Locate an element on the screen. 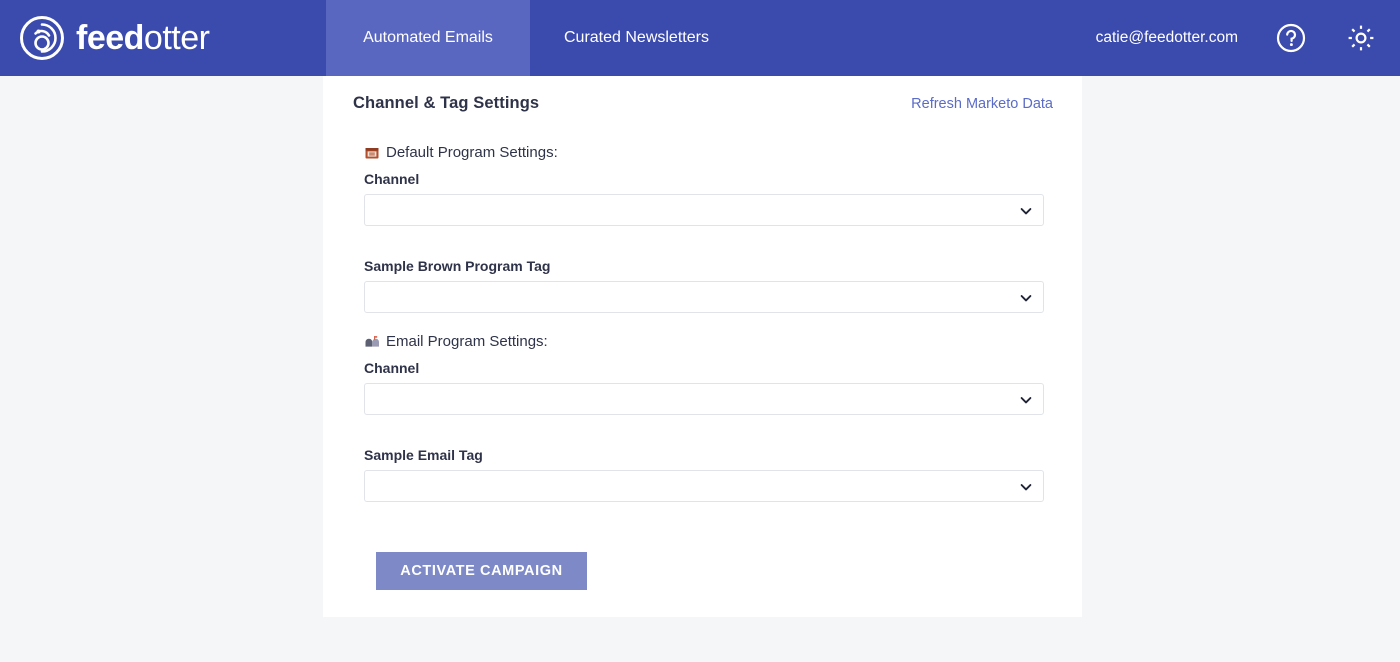  marketo-email-program-icon is located at coordinates (372, 342).